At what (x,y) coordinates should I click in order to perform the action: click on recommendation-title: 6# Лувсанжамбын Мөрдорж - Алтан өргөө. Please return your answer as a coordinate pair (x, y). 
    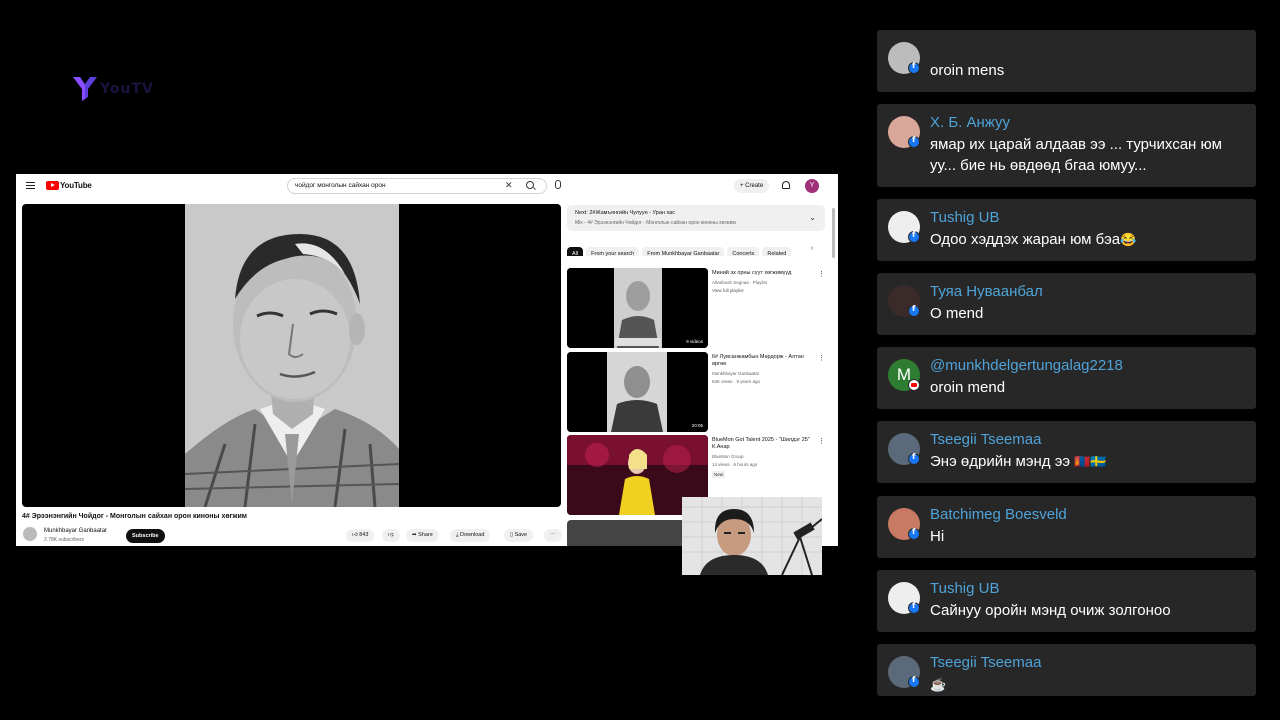
    Looking at the image, I should click on (763, 361).